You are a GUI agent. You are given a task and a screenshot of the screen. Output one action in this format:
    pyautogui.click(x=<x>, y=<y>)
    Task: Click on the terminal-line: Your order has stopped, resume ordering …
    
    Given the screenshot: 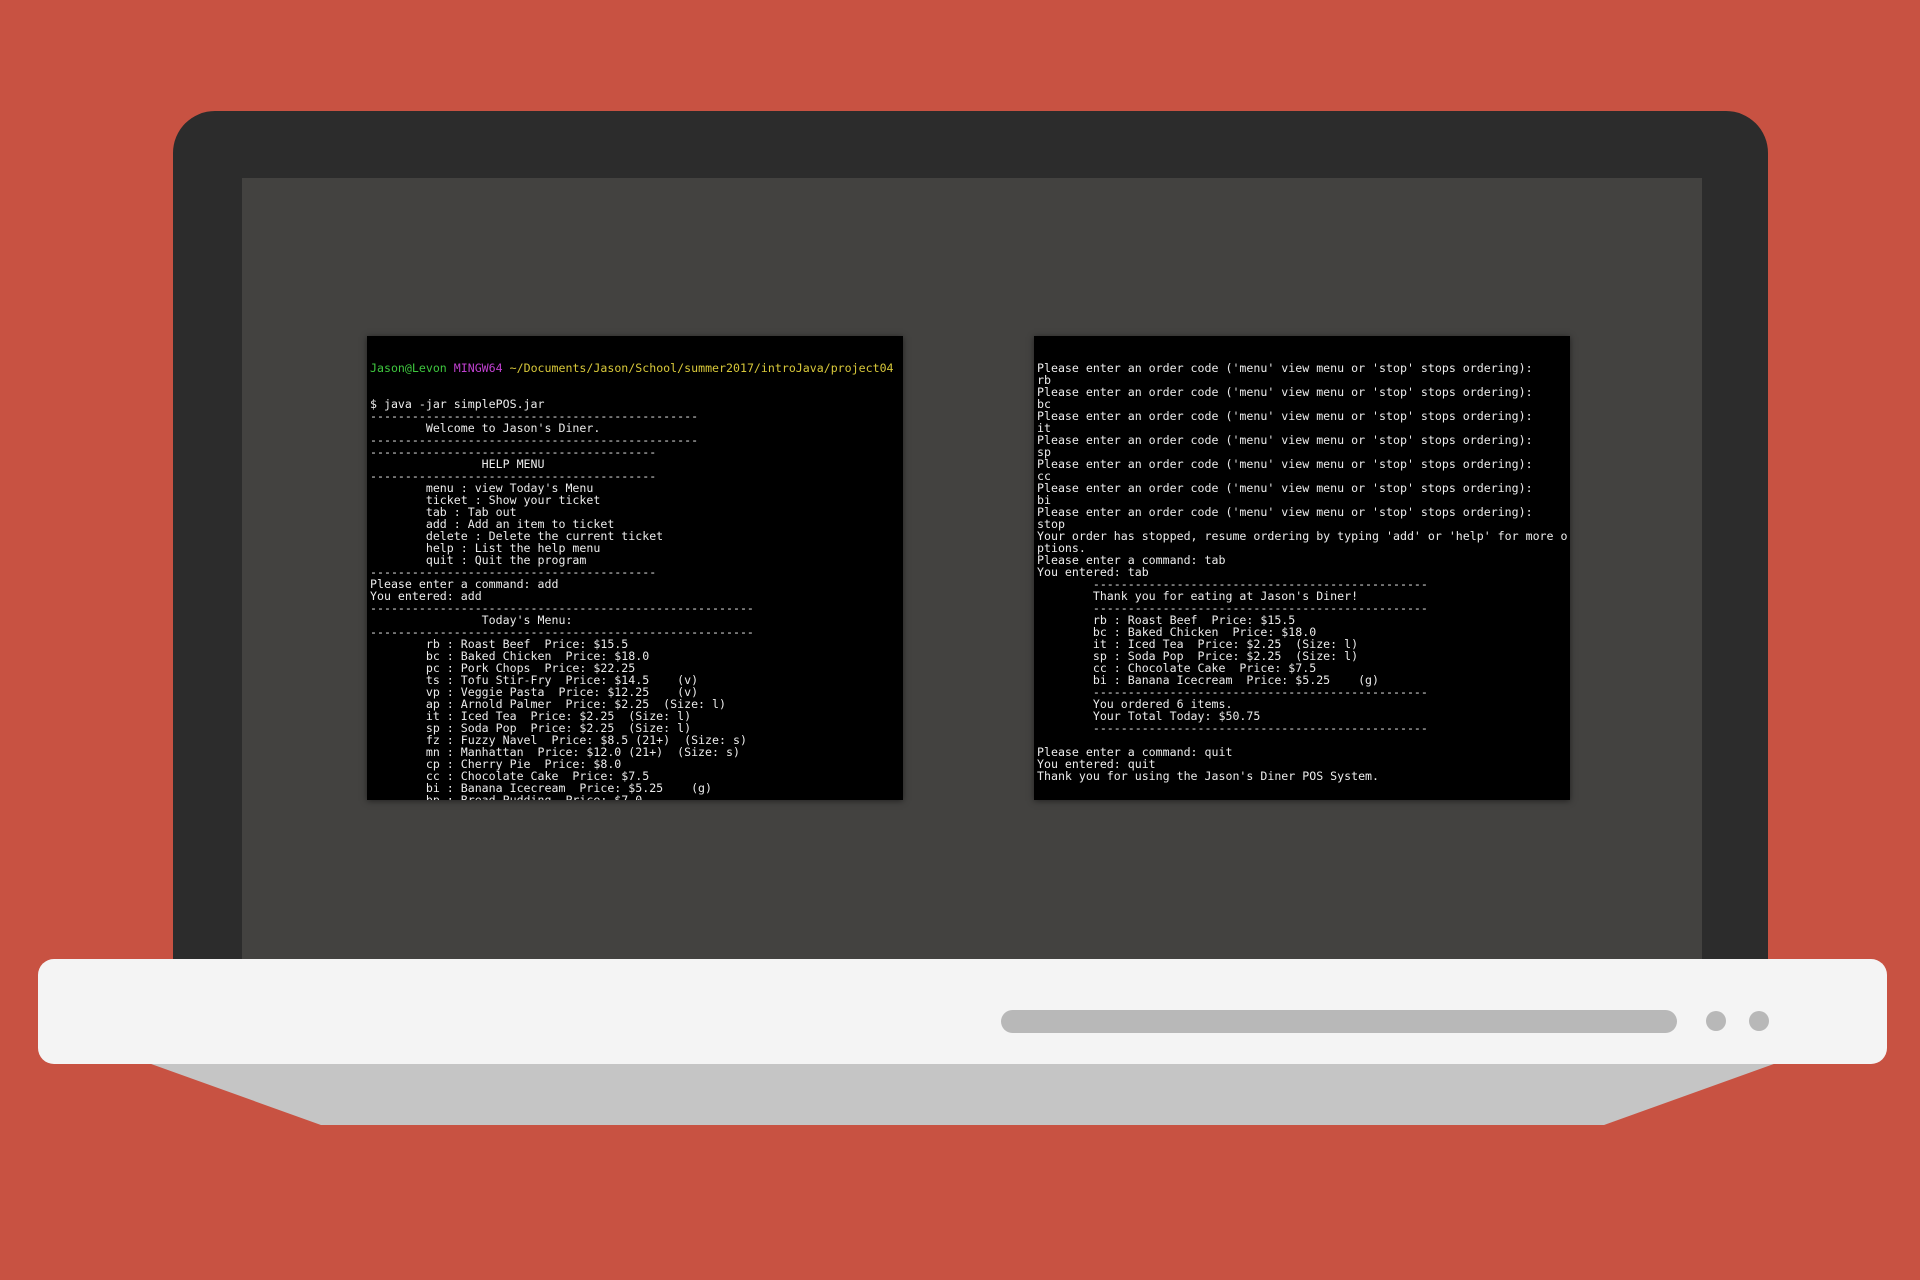 What is the action you would take?
    pyautogui.click(x=1302, y=536)
    